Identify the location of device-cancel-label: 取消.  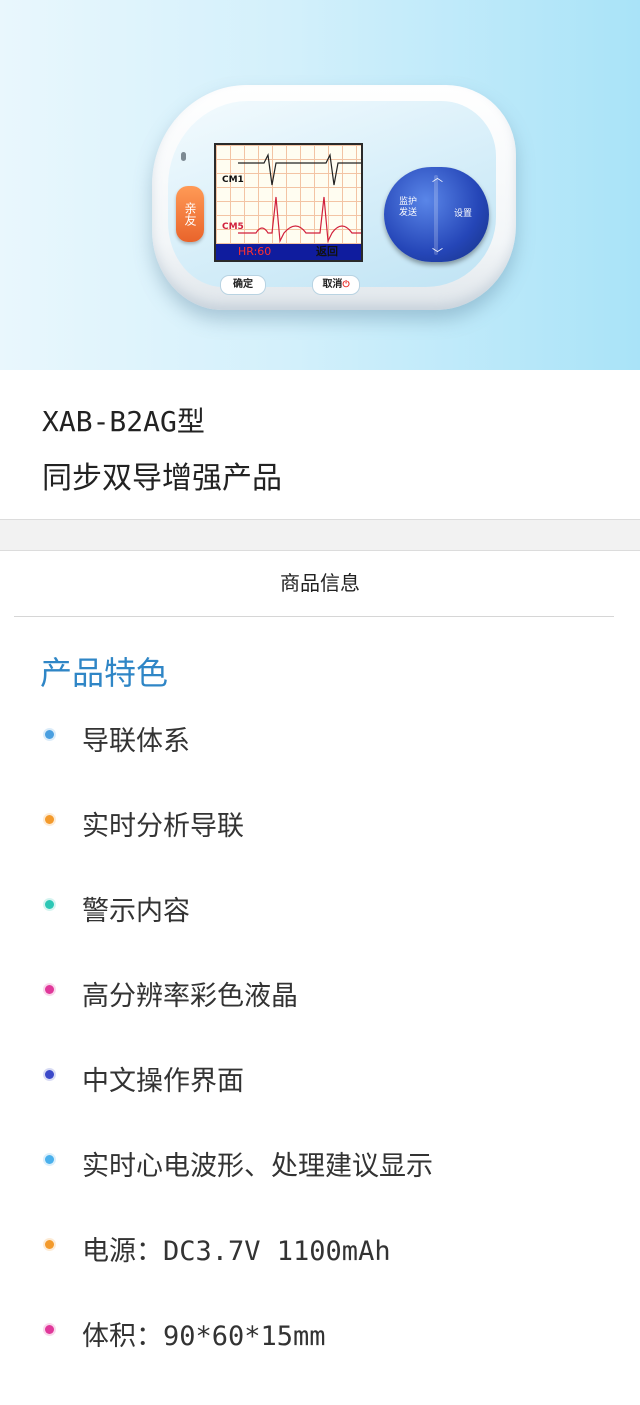
(332, 284).